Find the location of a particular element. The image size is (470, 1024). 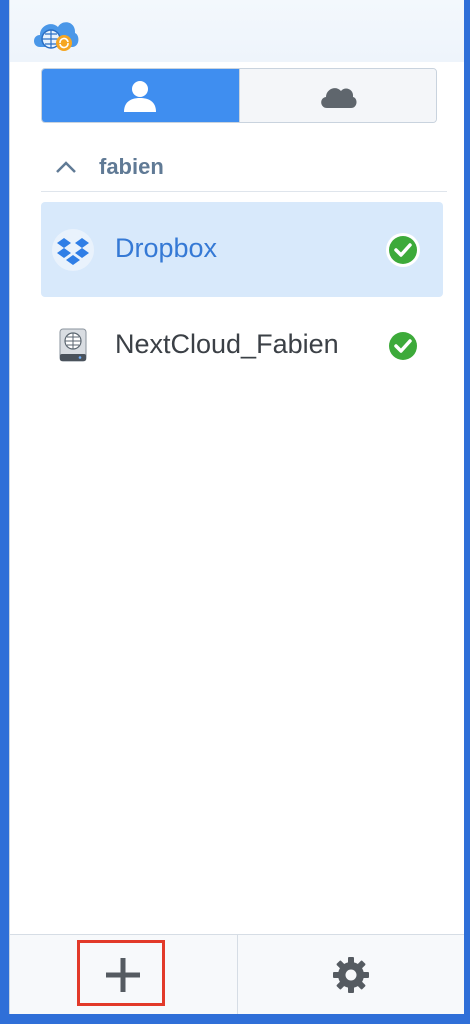

connection-label: Dropbox is located at coordinates (166, 248).